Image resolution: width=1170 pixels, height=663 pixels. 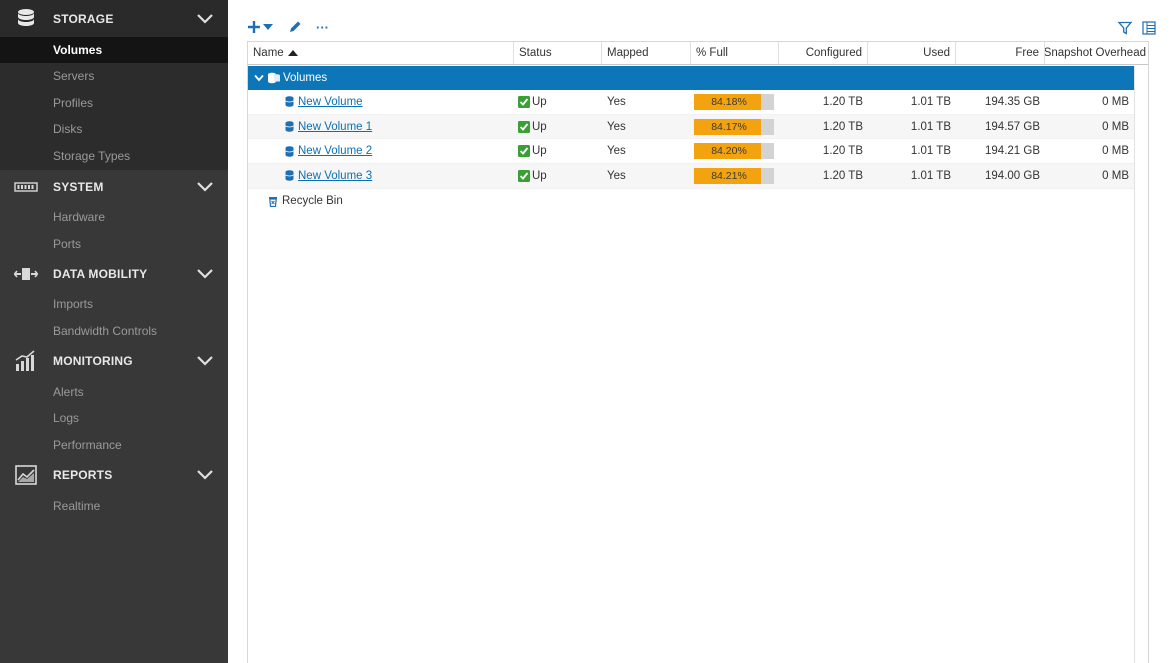 I want to click on database-icon, so click(x=26, y=19).